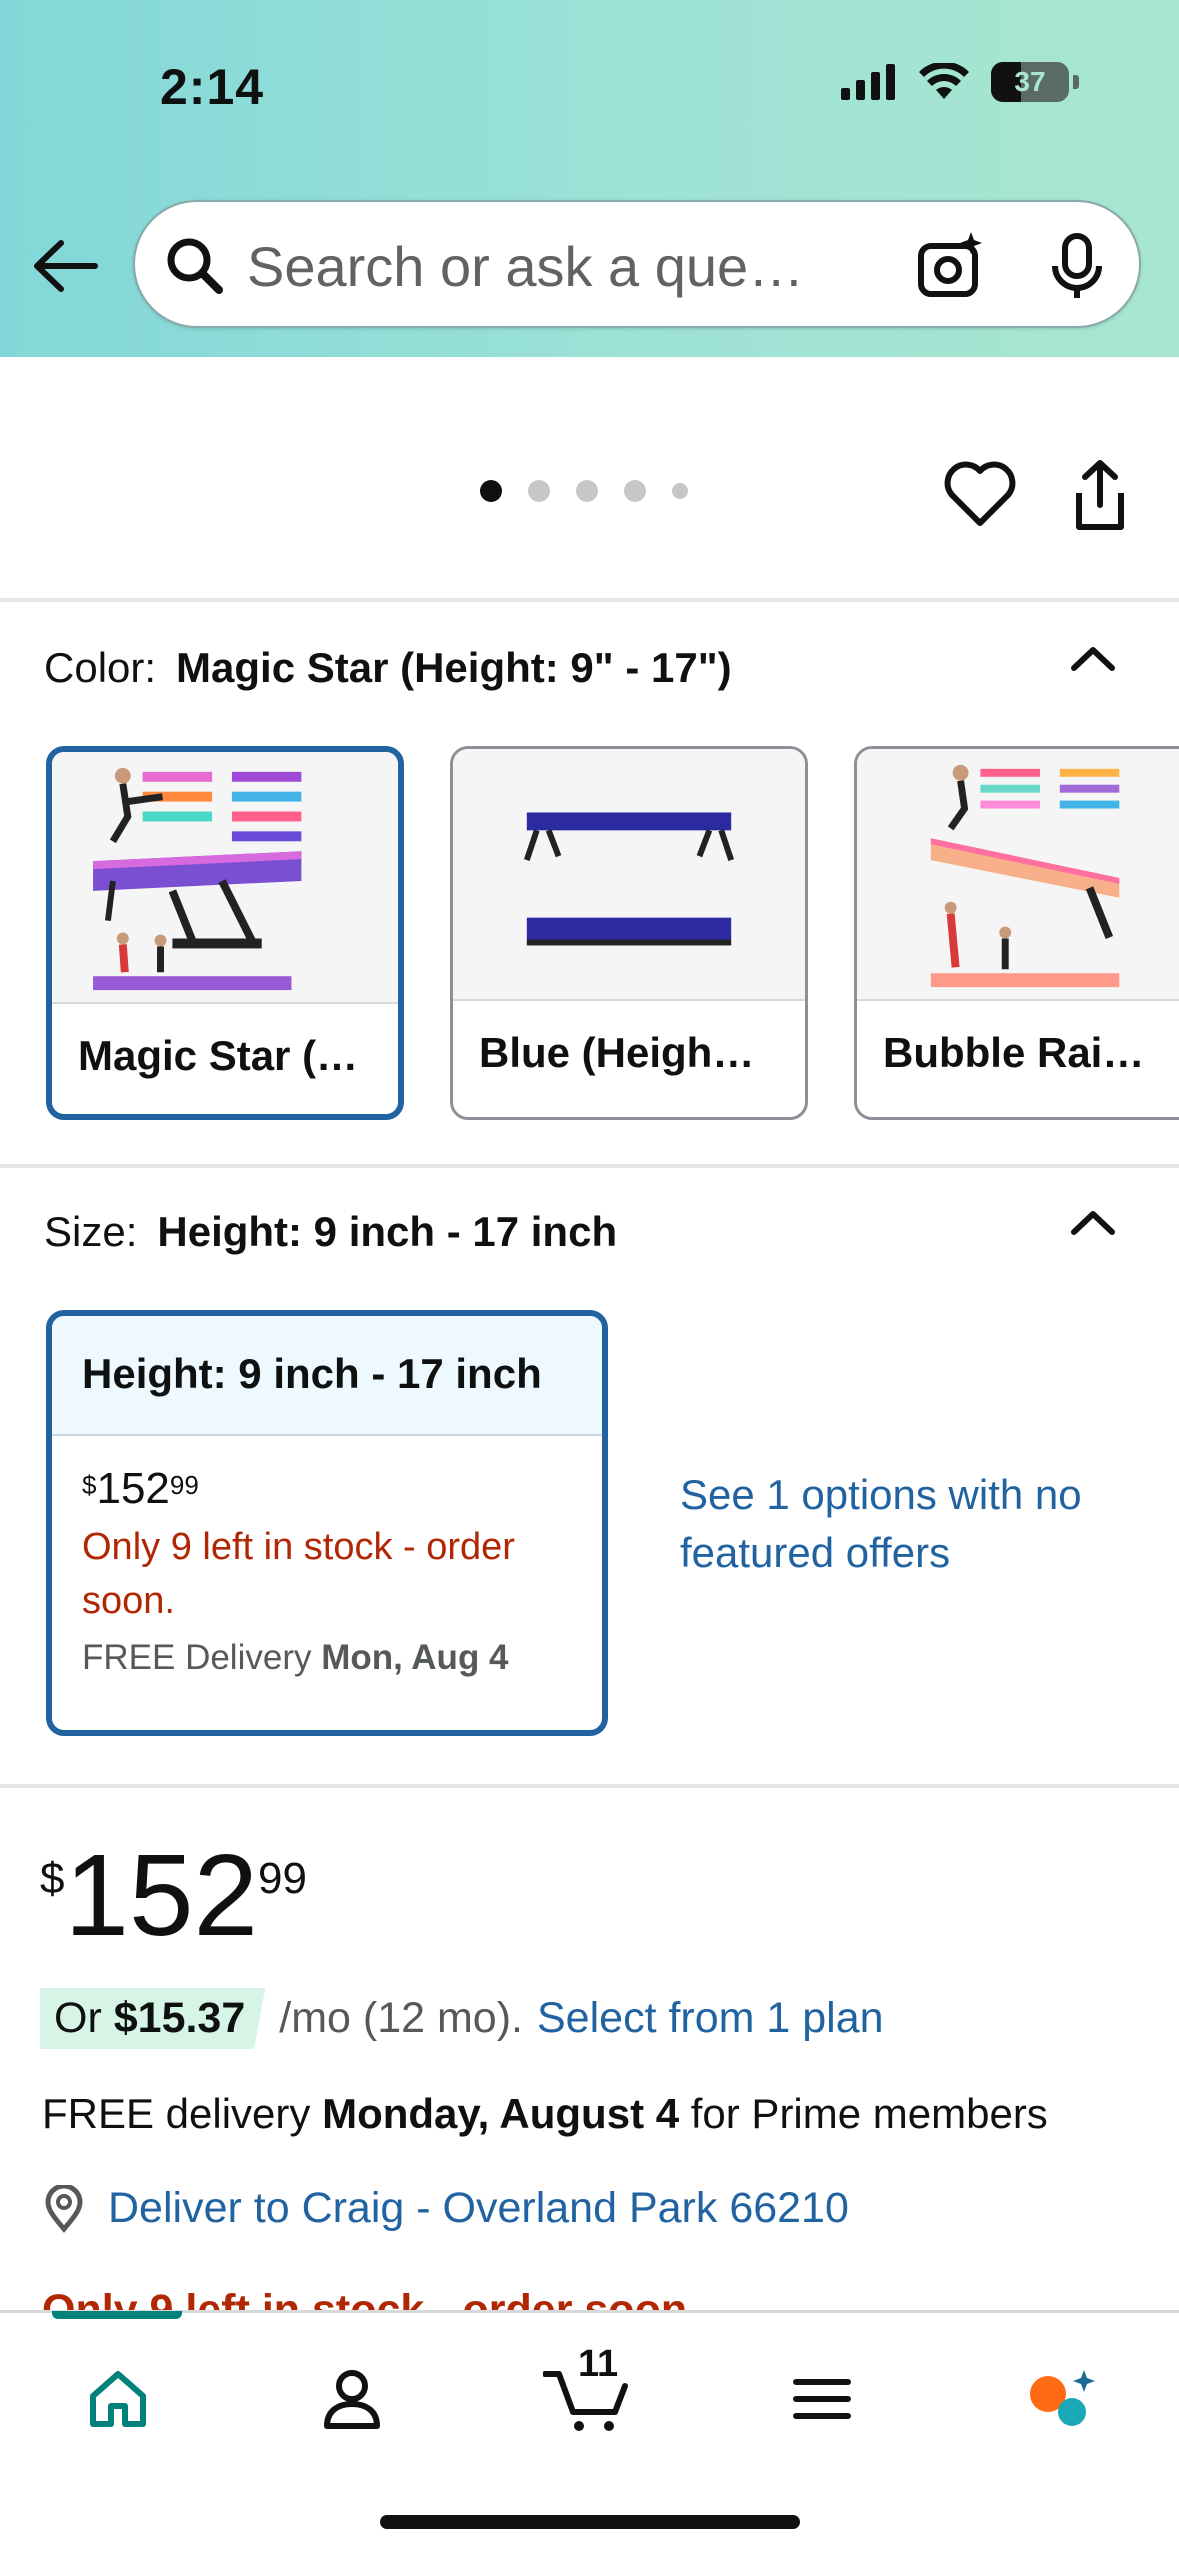 The width and height of the screenshot is (1179, 2556). Describe the element at coordinates (212, 87) in the screenshot. I see `status-time: 2:14` at that location.